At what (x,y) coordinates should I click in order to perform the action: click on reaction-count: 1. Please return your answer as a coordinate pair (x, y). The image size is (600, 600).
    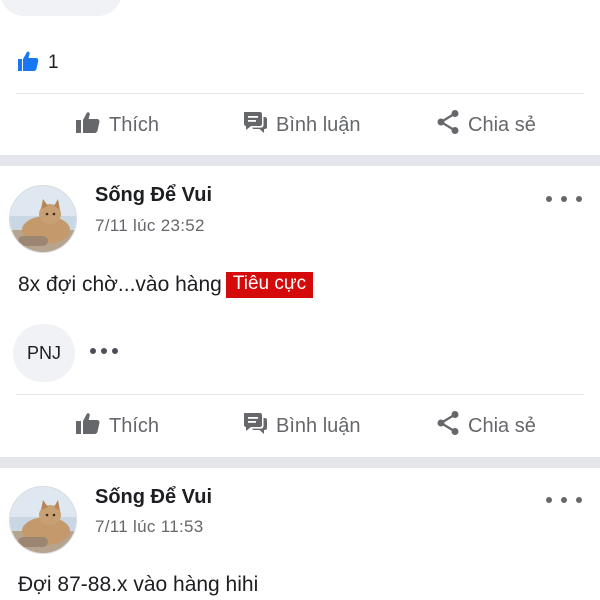
    Looking at the image, I should click on (53, 62).